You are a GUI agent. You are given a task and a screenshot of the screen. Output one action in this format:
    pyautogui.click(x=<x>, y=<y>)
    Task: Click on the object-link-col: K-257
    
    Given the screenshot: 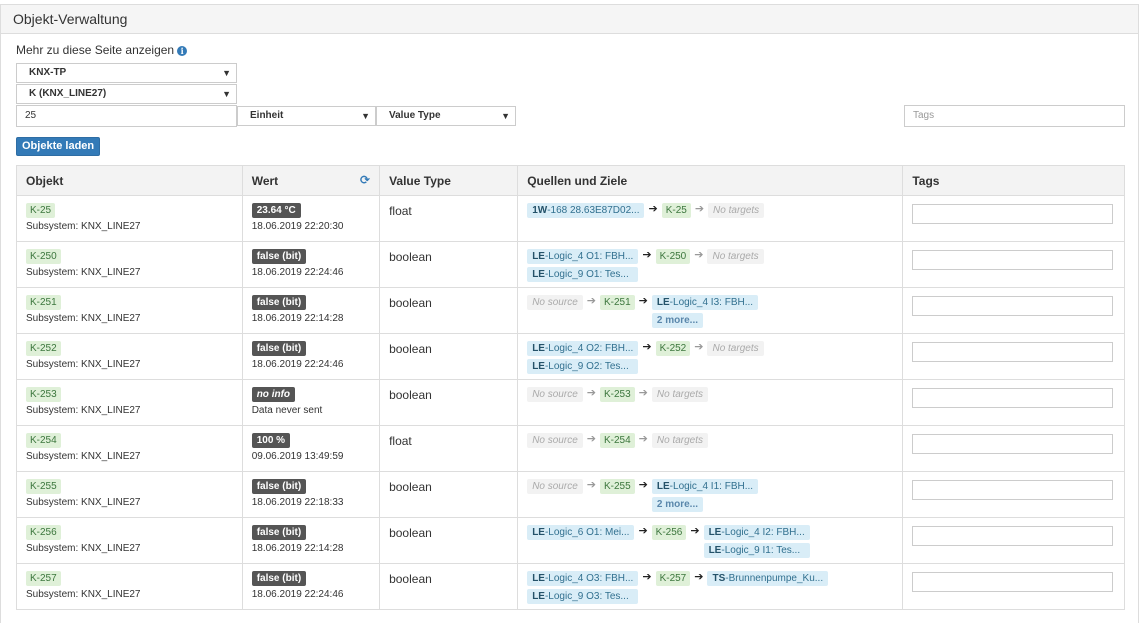 What is the action you would take?
    pyautogui.click(x=673, y=578)
    